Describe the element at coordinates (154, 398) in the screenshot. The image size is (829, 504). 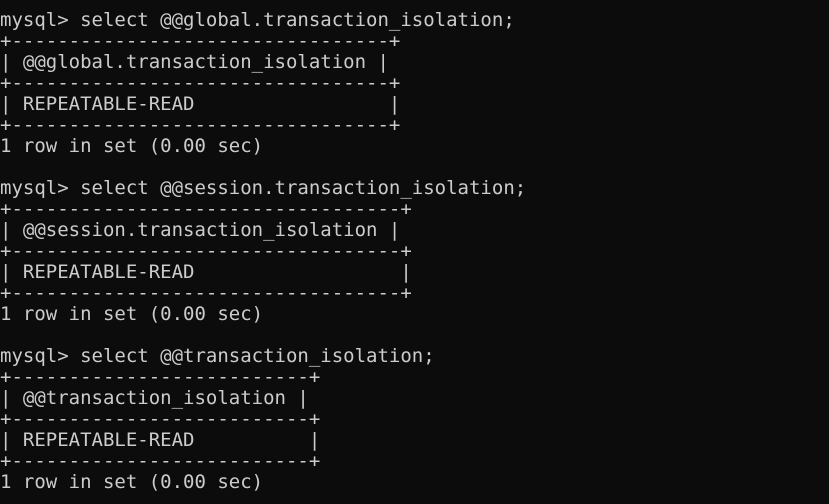
I see `table-header: | @@transaction_isolation |` at that location.